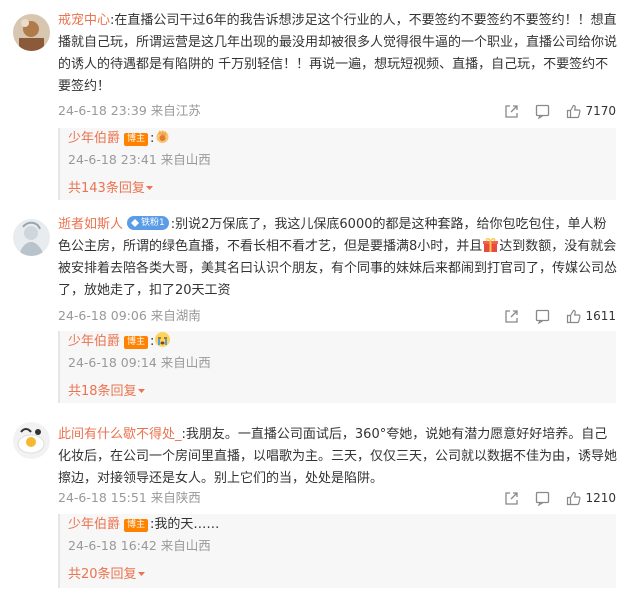 Image resolution: width=628 pixels, height=591 pixels. I want to click on like-count: 7170, so click(600, 111).